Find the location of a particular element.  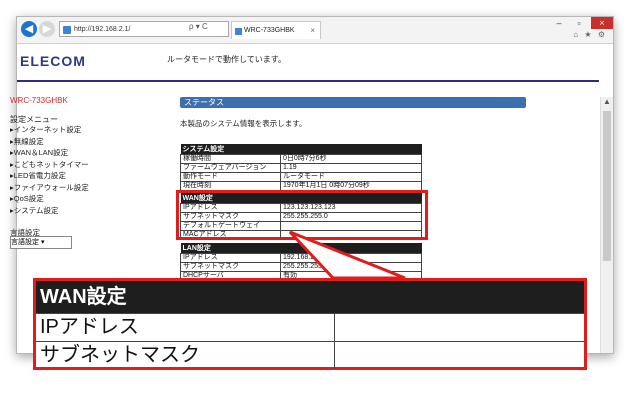

zoom-title: WAN設定 is located at coordinates (310, 297).